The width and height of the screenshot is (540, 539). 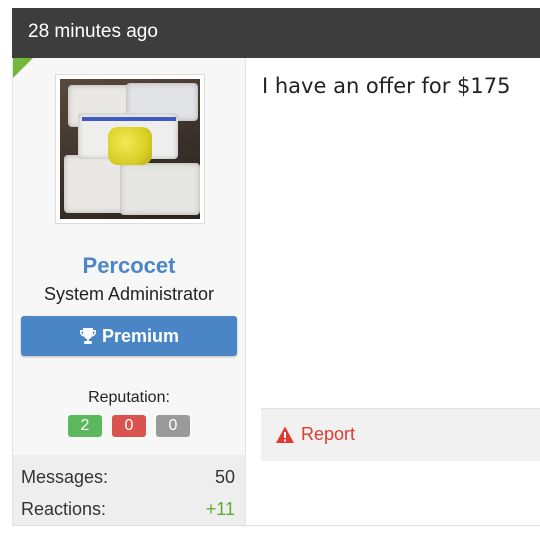 I want to click on warning-icon, so click(x=285, y=435).